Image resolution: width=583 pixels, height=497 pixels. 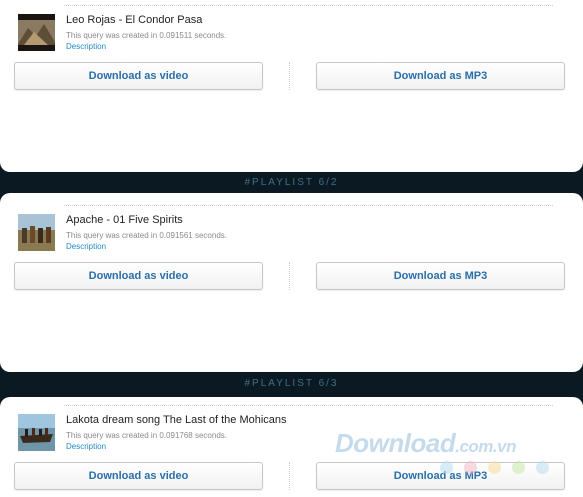 What do you see at coordinates (505, 468) in the screenshot?
I see `watermark-dots-icon` at bounding box center [505, 468].